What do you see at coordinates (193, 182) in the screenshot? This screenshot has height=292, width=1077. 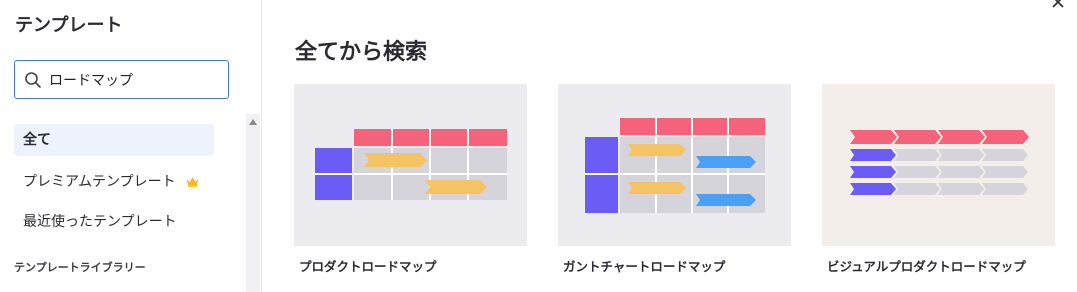 I see `crown-icon` at bounding box center [193, 182].